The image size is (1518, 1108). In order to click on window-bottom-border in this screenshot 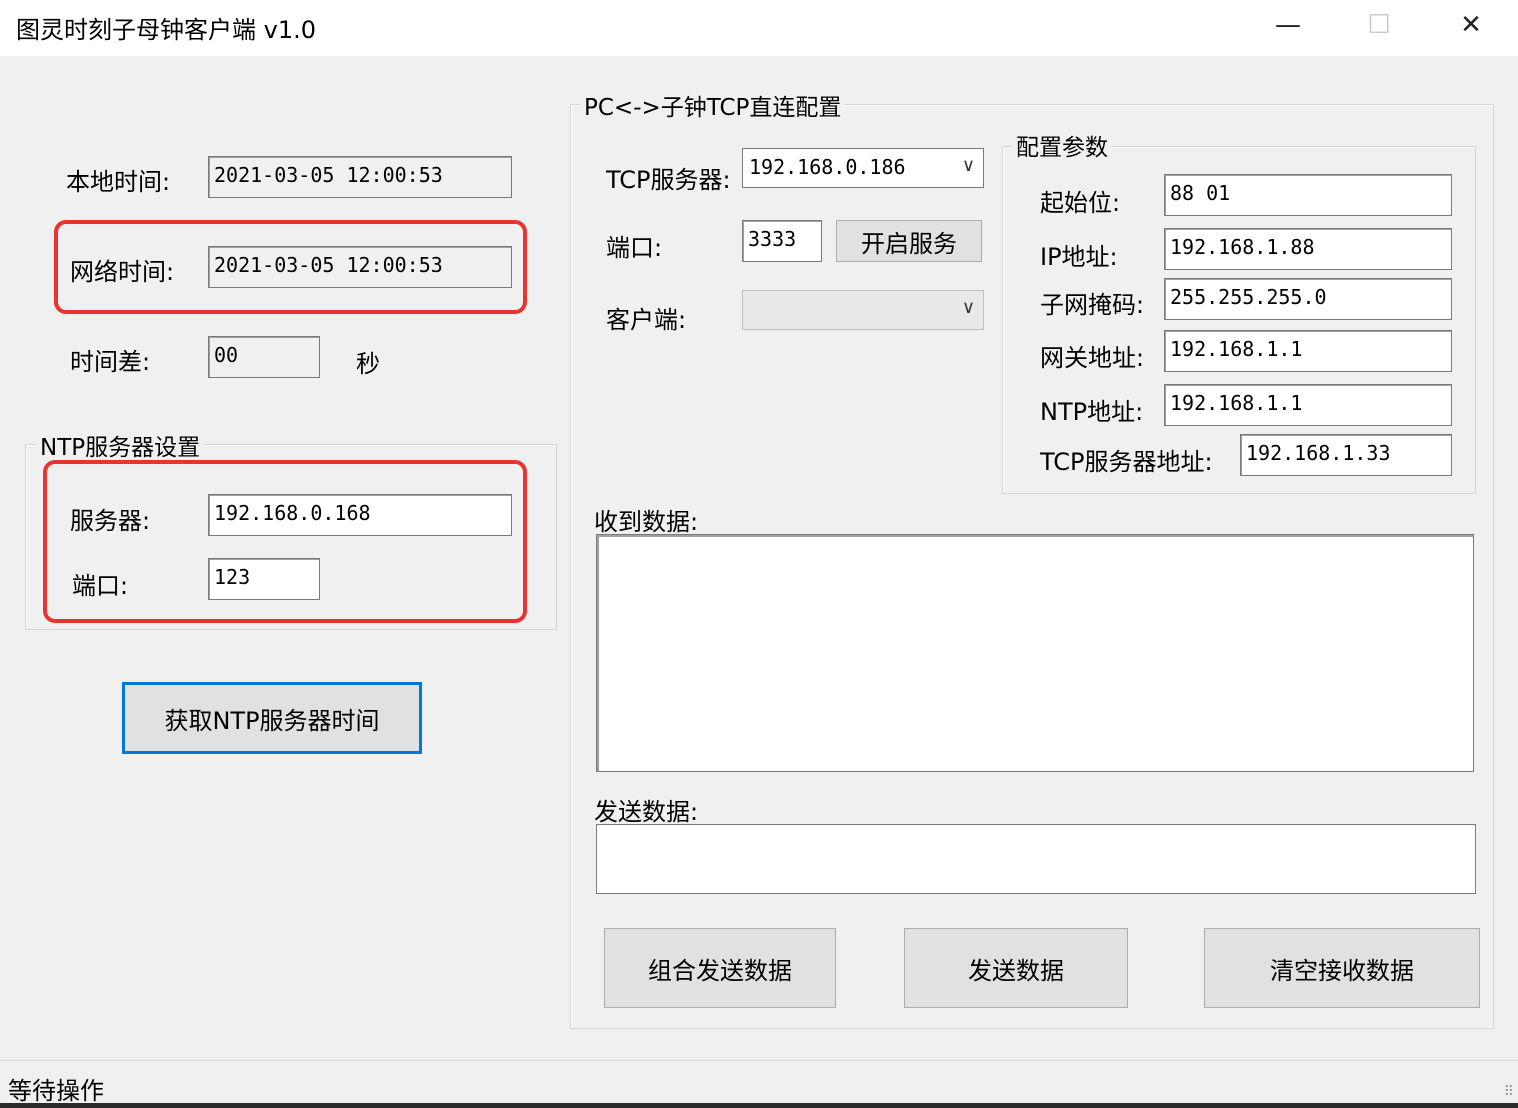, I will do `click(759, 1105)`.